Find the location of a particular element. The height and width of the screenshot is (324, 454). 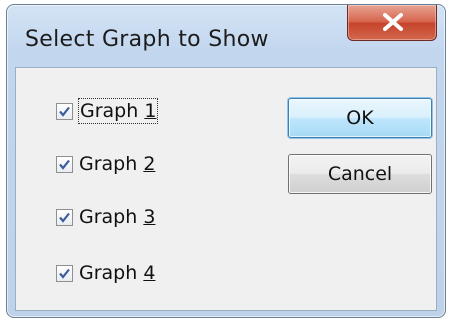

graph-4-checkbox-row: Graph 4 is located at coordinates (105, 273).